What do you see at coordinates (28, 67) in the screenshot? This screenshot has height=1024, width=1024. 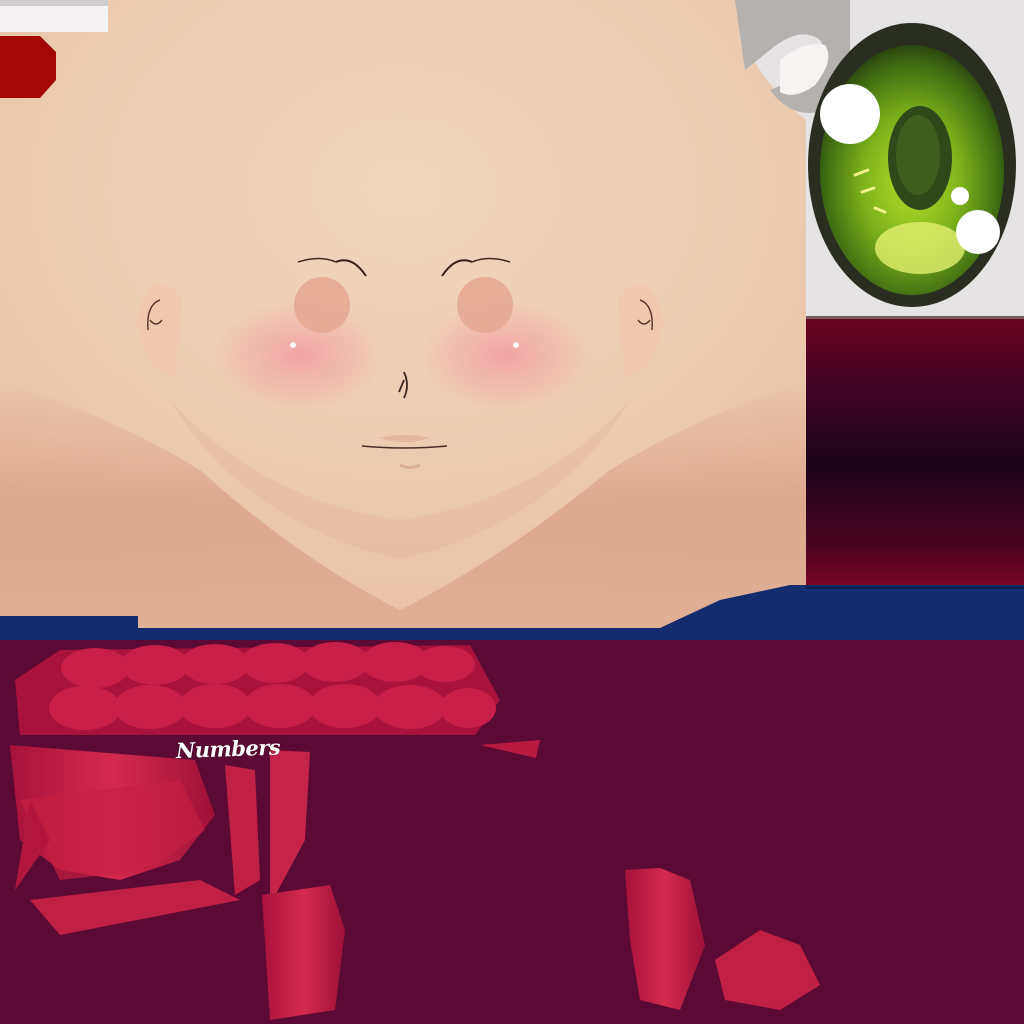 I see `red-marker` at bounding box center [28, 67].